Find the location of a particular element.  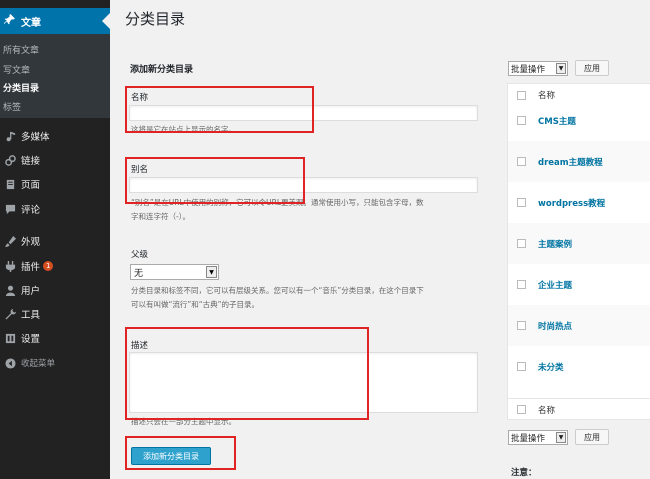

note-heading: 注意： is located at coordinates (524, 473).